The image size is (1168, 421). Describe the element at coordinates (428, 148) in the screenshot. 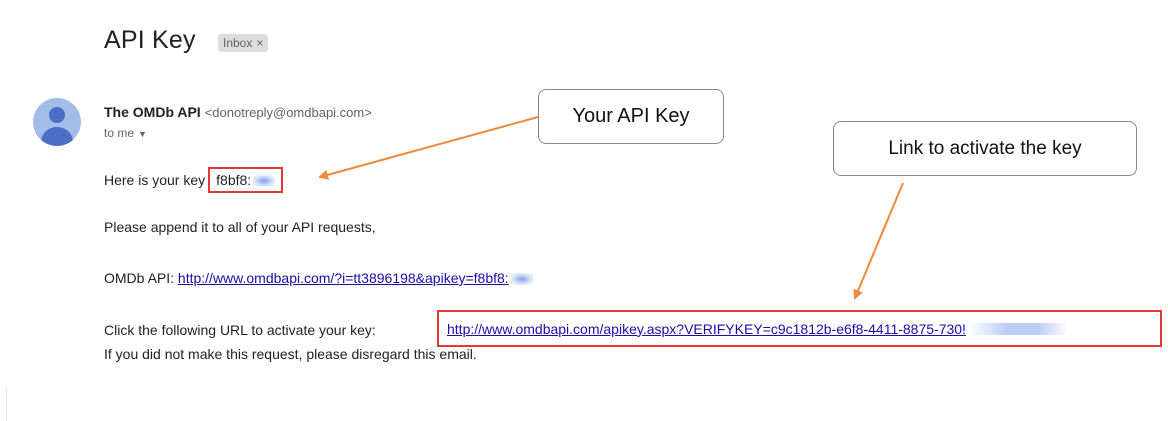

I see `arrow-to-api-key` at that location.